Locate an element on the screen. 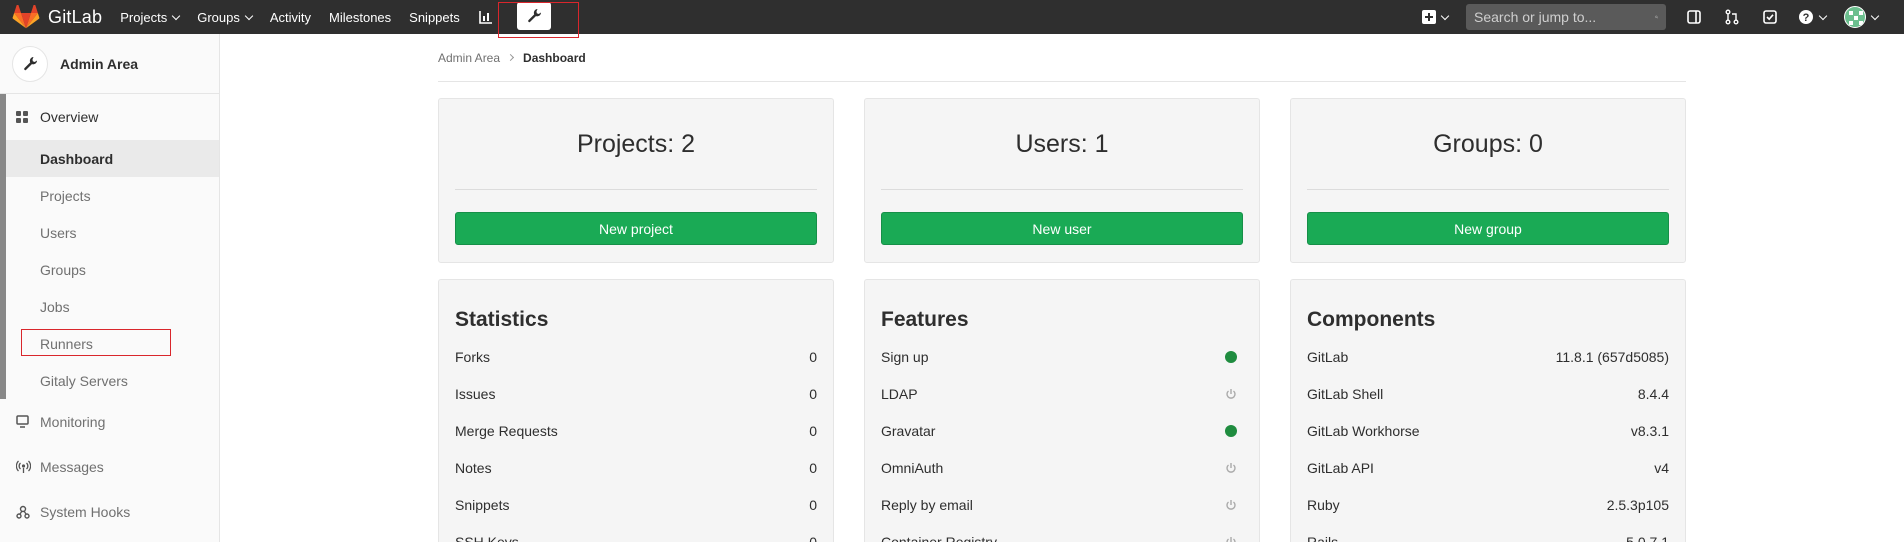 This screenshot has width=1904, height=542. search-box is located at coordinates (1566, 17).